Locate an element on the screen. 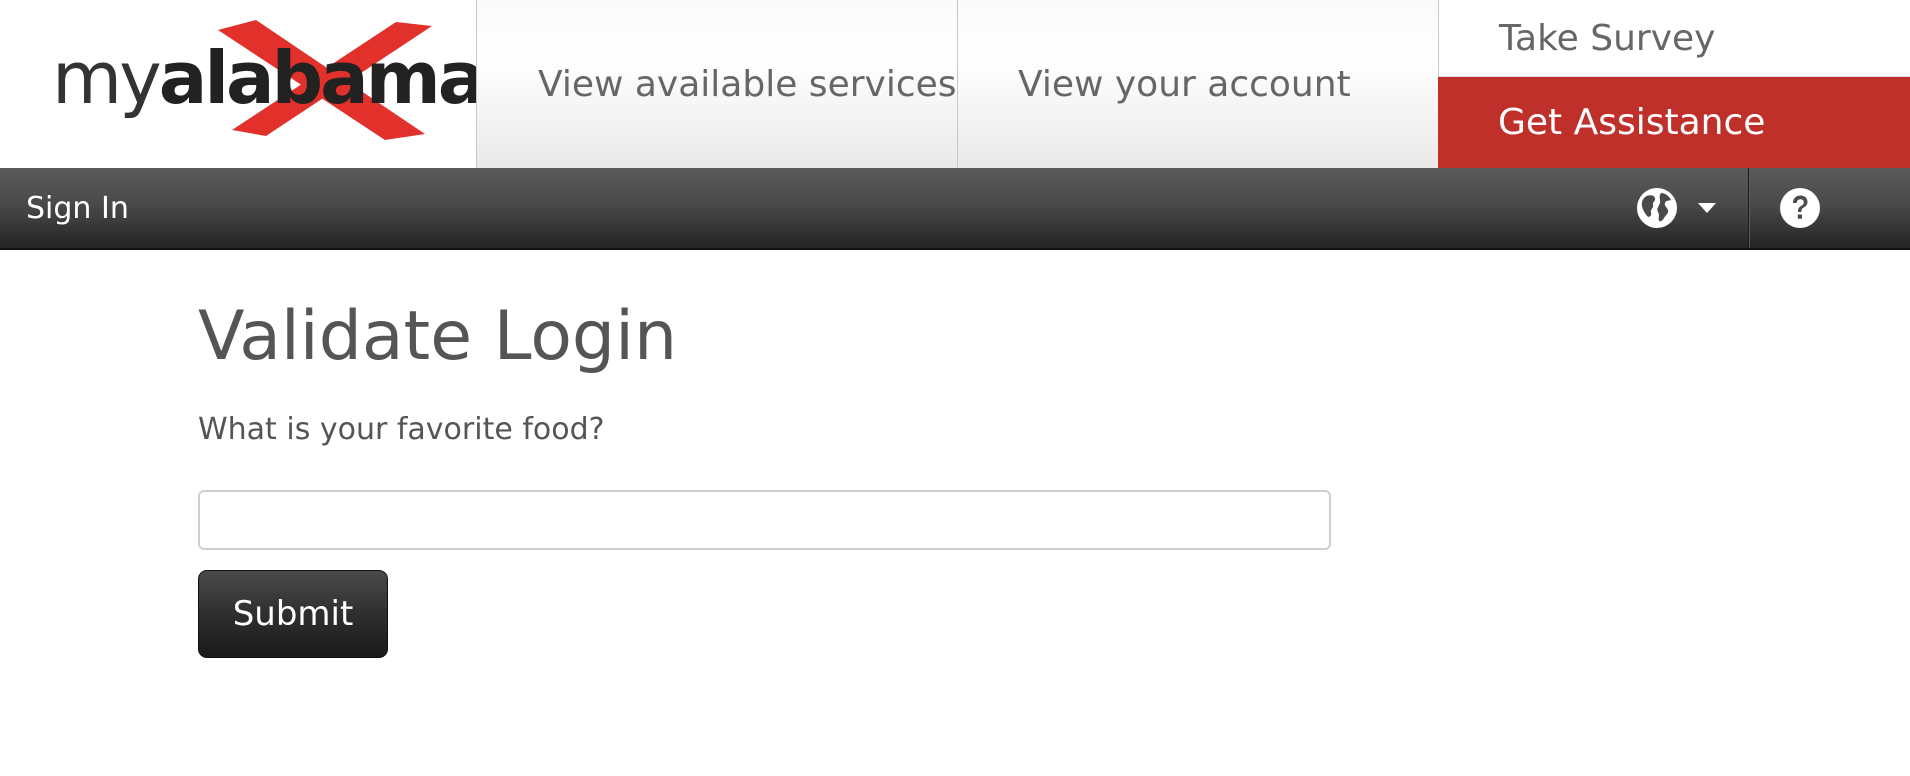 The width and height of the screenshot is (1910, 776). logo-graphic: myalabama is located at coordinates (264, 80).